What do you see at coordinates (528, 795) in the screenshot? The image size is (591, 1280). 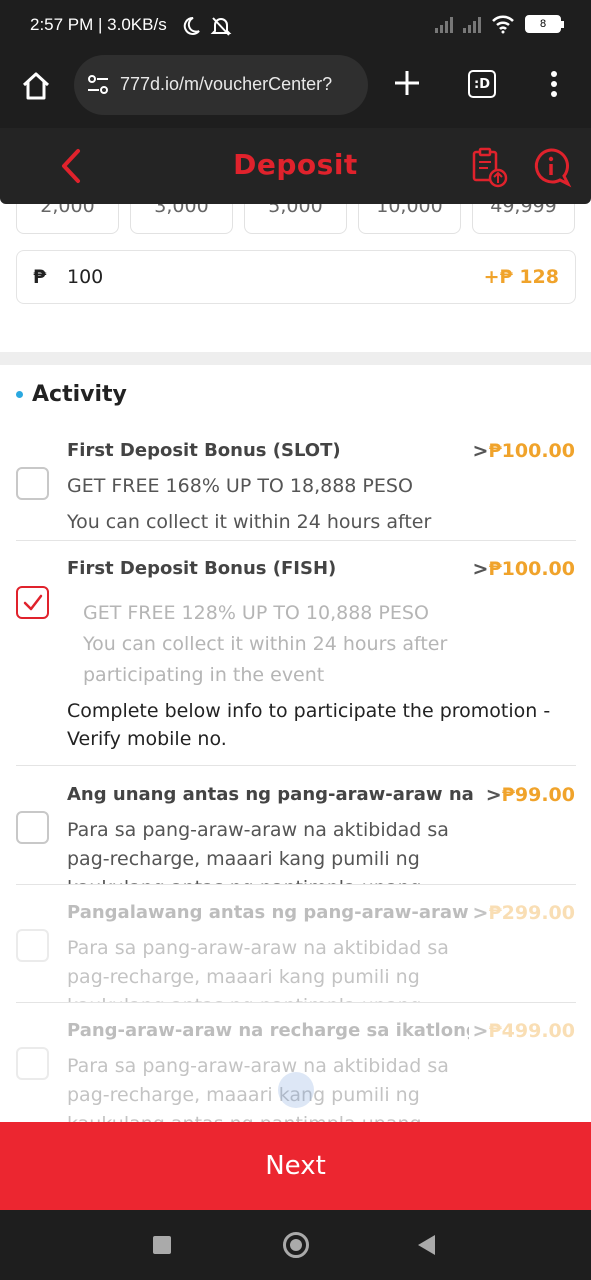 I see `promo-amount: >₱99.00` at bounding box center [528, 795].